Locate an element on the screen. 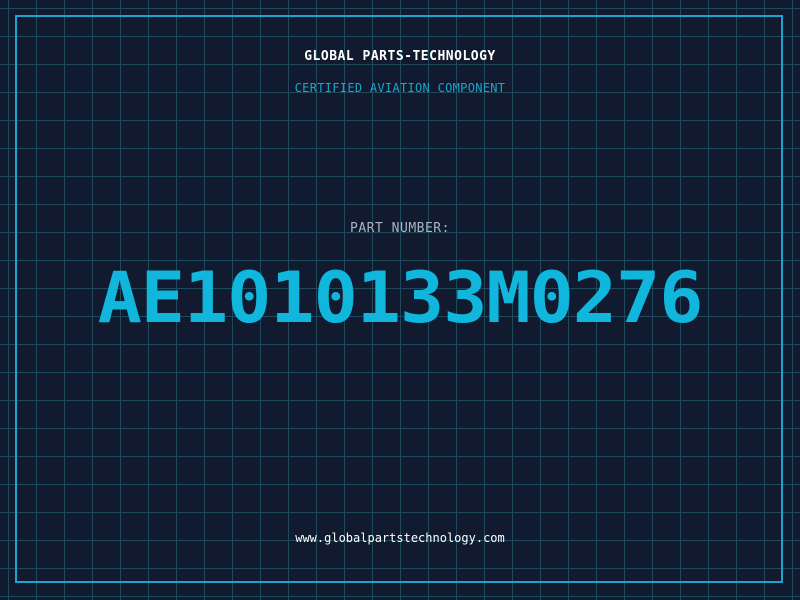 The height and width of the screenshot is (600, 800). part-number-label: PART NUMBER: is located at coordinates (400, 228).